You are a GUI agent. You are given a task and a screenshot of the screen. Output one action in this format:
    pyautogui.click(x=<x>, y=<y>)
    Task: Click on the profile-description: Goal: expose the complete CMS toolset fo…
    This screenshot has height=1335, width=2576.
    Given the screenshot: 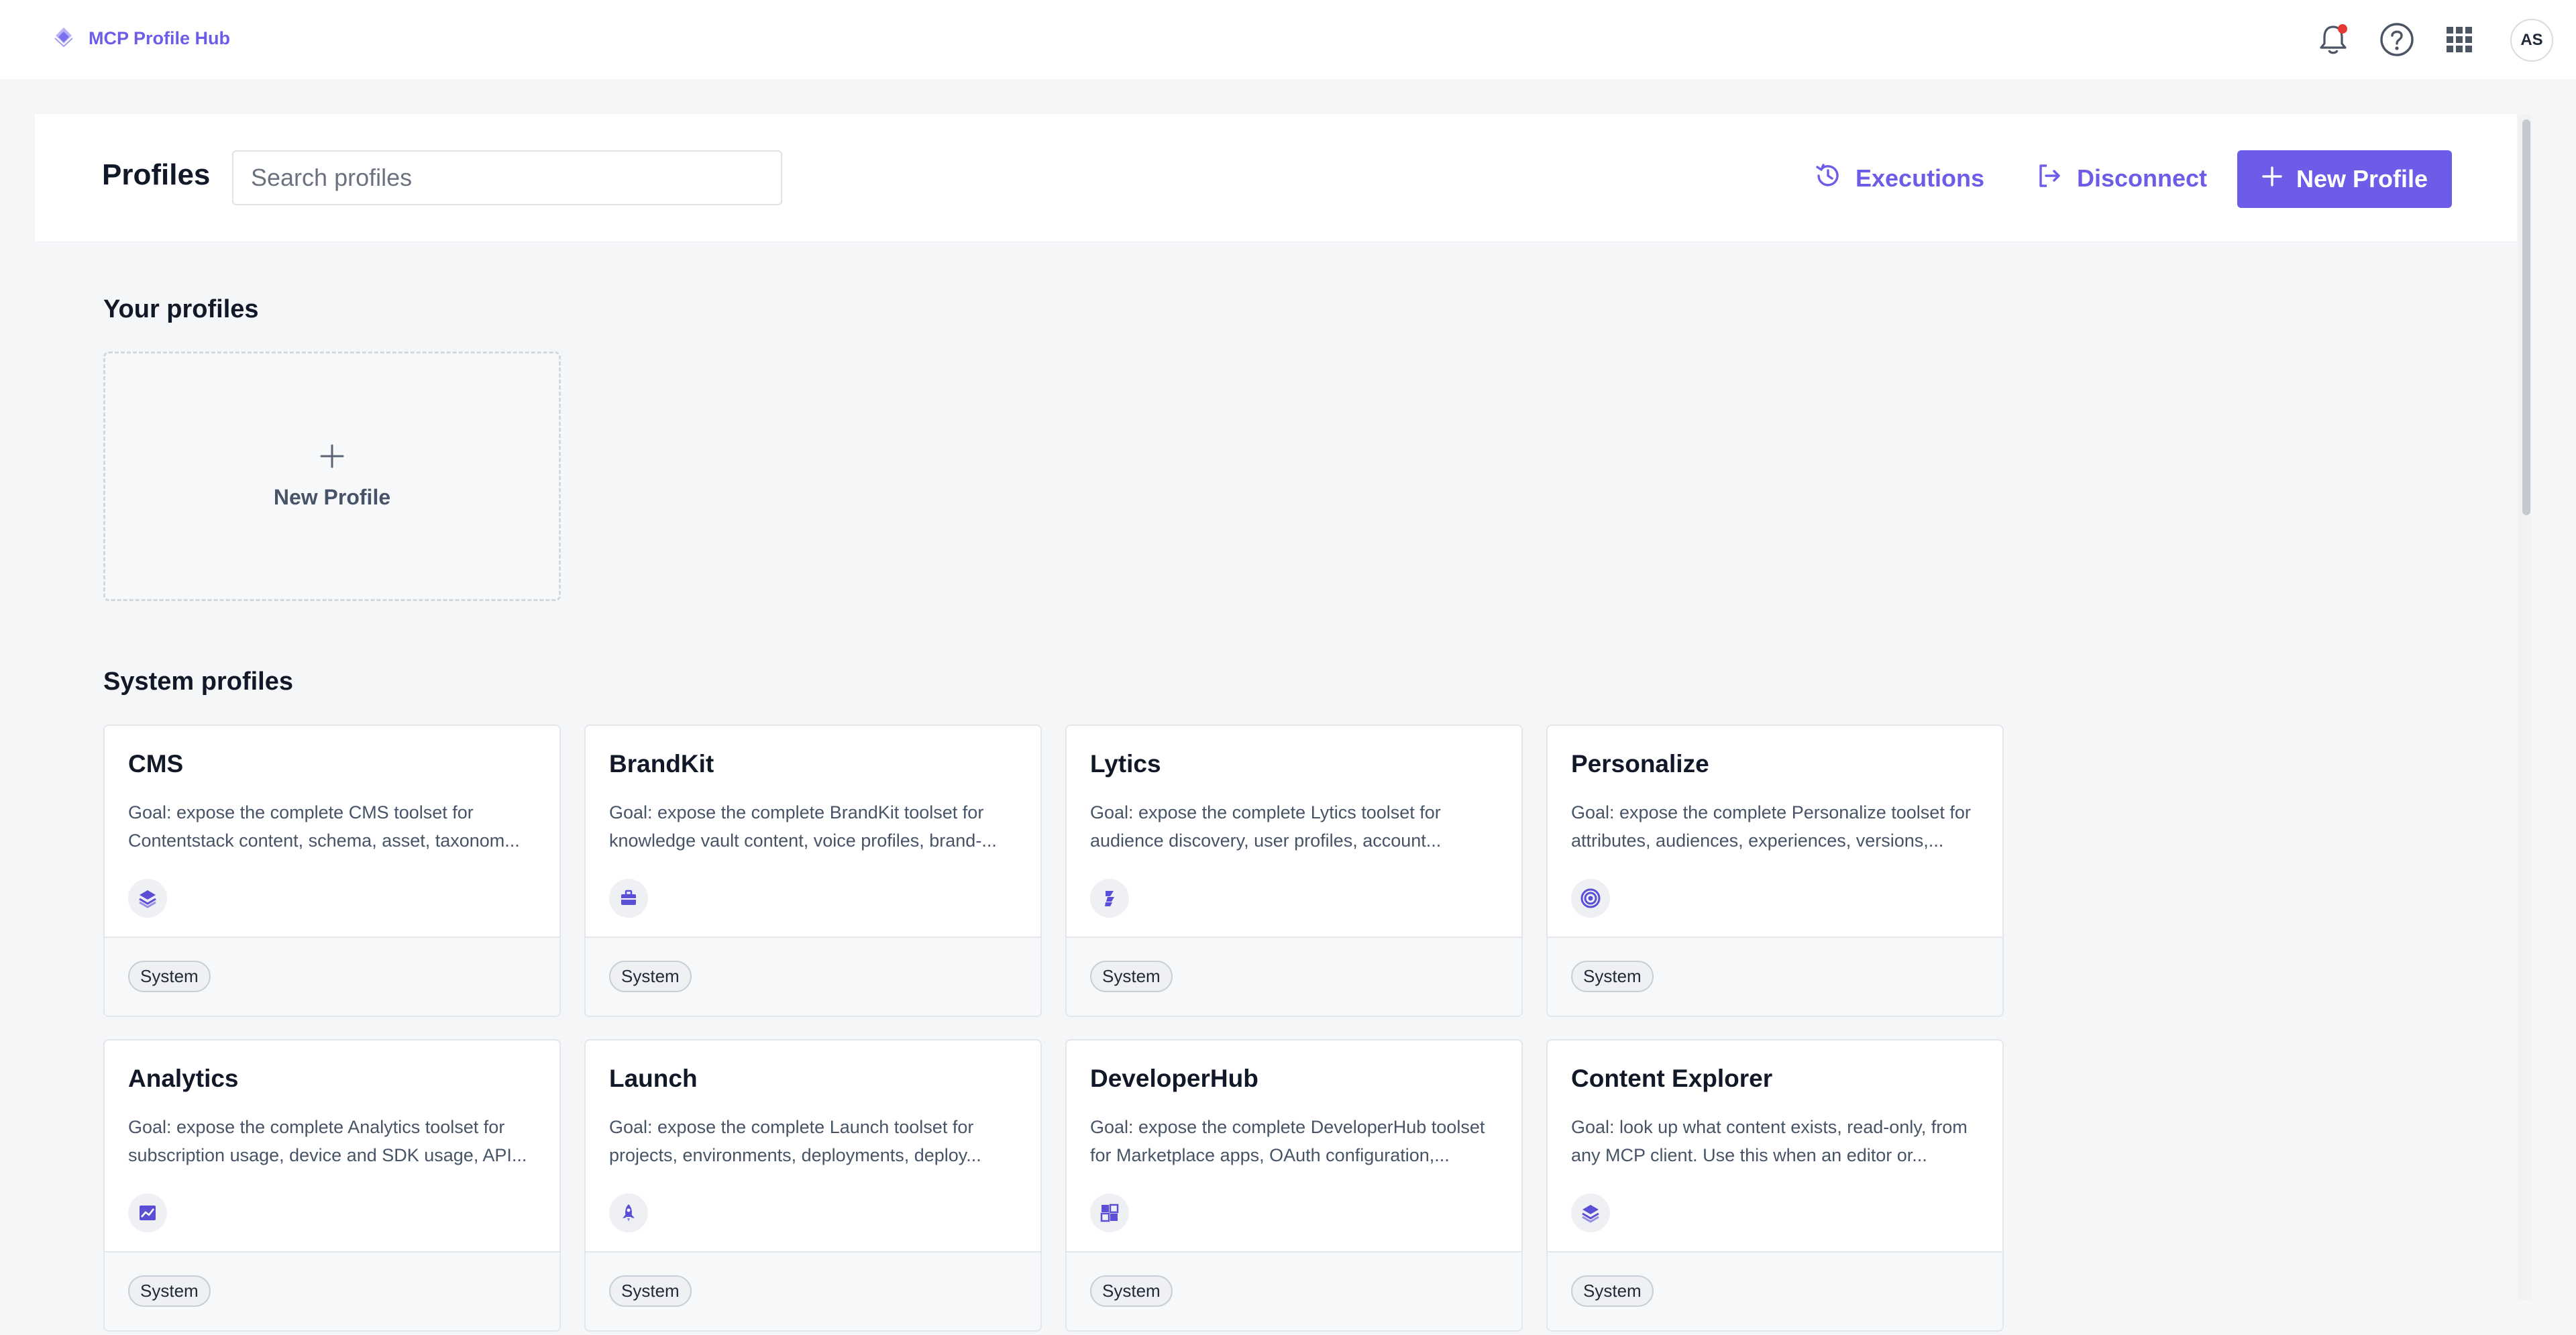 What is the action you would take?
    pyautogui.click(x=324, y=826)
    